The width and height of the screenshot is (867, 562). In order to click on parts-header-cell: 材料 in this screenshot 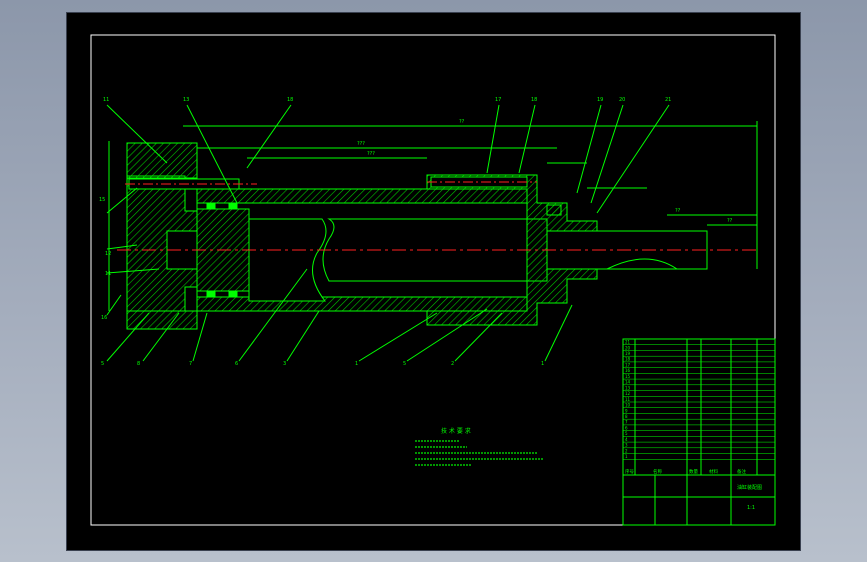, I will do `click(713, 471)`.